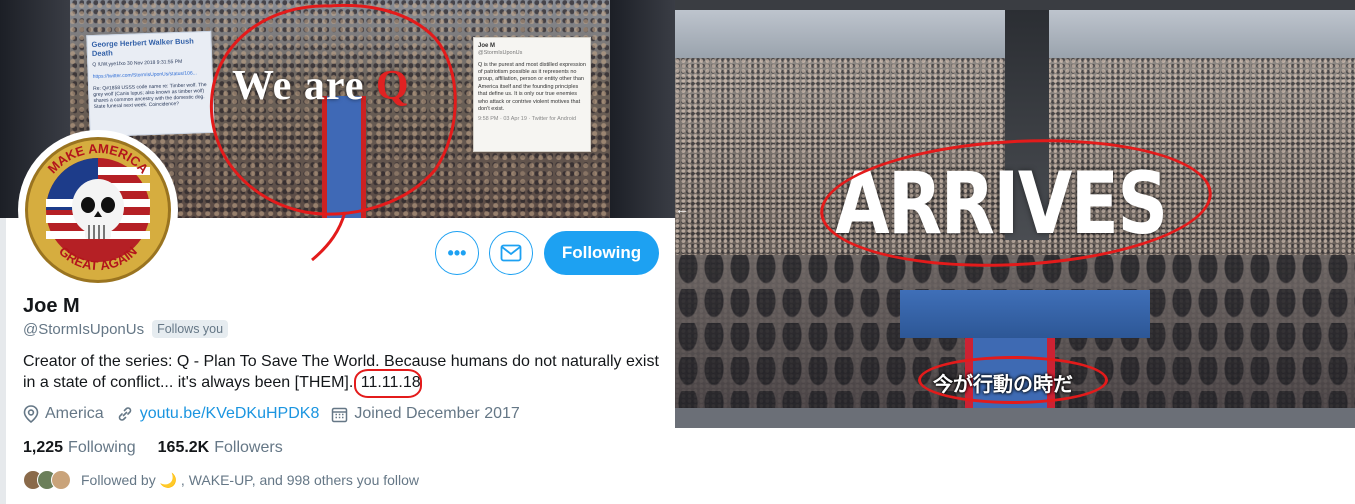 The height and width of the screenshot is (504, 1355). What do you see at coordinates (329, 236) in the screenshot?
I see `red-annotation-tail` at bounding box center [329, 236].